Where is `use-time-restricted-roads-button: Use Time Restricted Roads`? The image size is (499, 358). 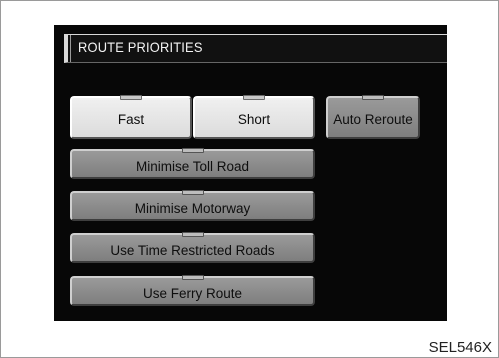
use-time-restricted-roads-button: Use Time Restricted Roads is located at coordinates (192, 247).